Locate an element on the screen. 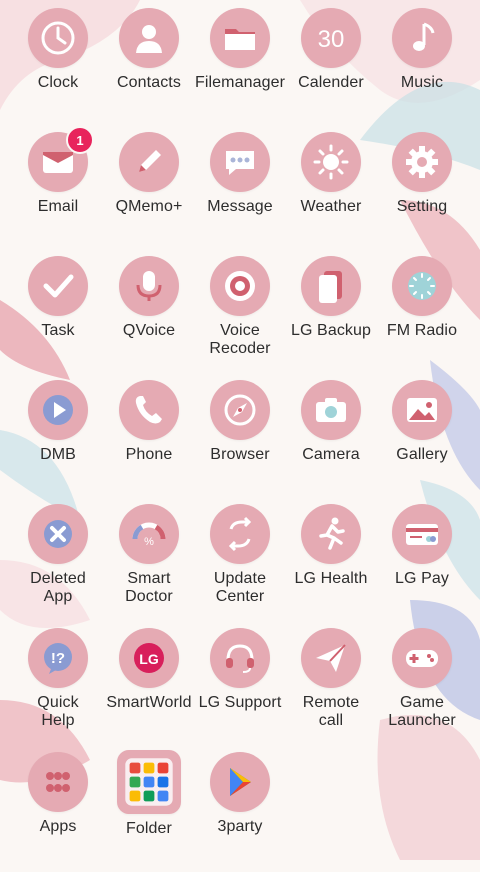 This screenshot has height=872, width=480. app-label: Game Launcher is located at coordinates (422, 711).